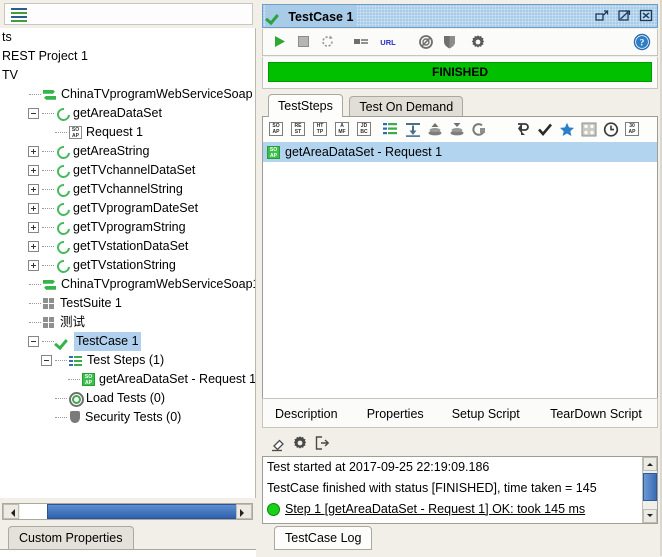 The height and width of the screenshot is (557, 662). I want to click on tab-teststeps: TestSteps, so click(305, 105).